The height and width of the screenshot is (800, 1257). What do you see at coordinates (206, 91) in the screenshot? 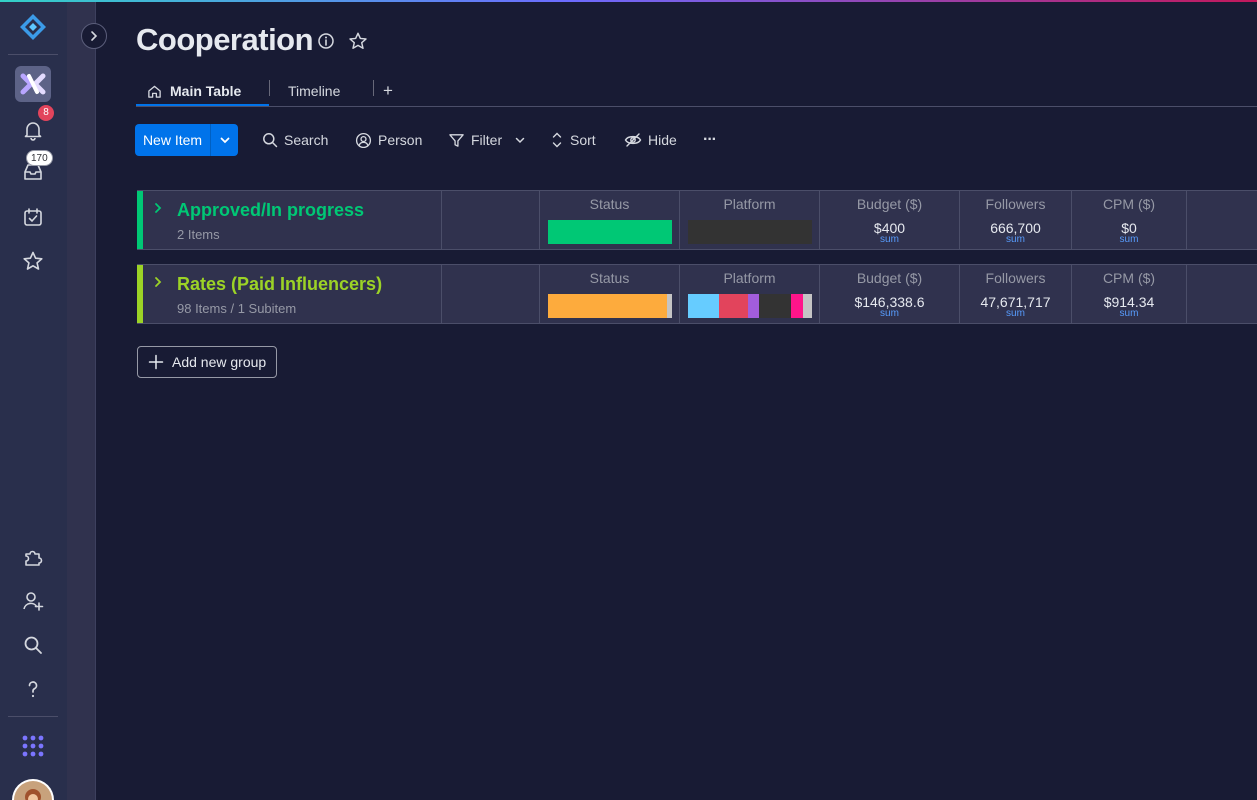
I see `tab-main-table-label: Main Table` at bounding box center [206, 91].